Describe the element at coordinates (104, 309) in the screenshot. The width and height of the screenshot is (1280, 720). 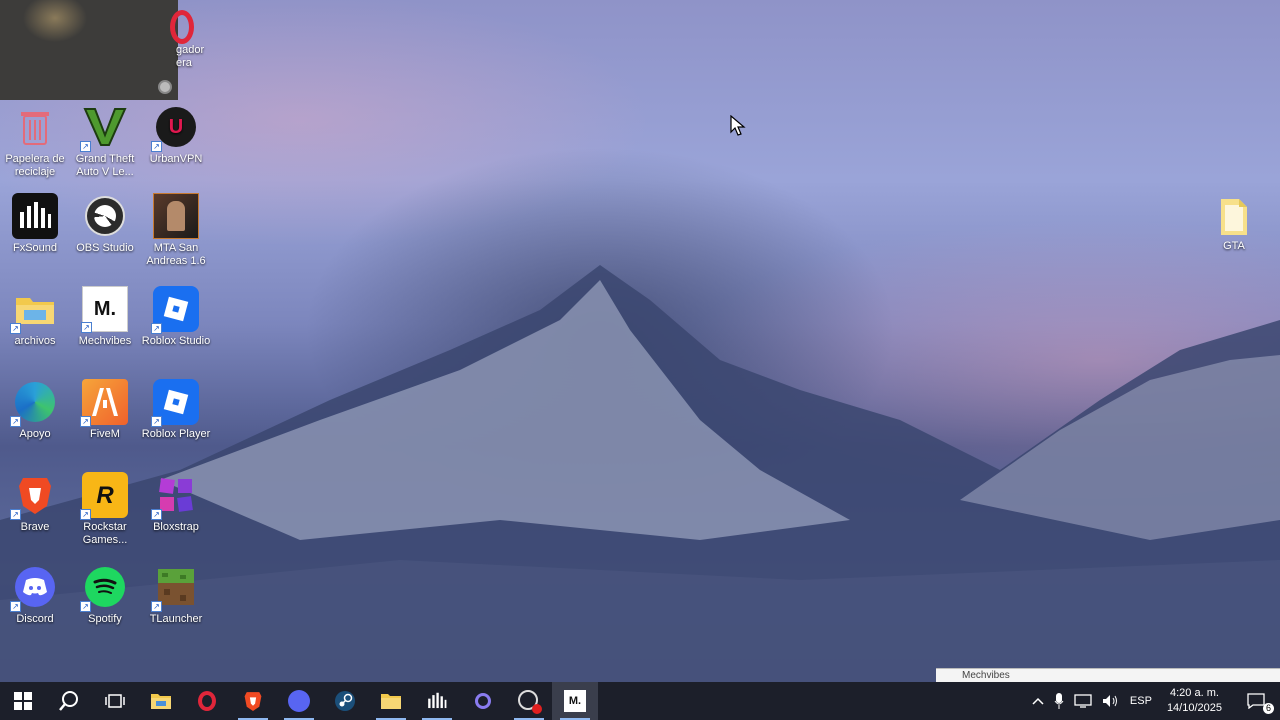
I see `mechvibes-icon: M. ↗` at that location.